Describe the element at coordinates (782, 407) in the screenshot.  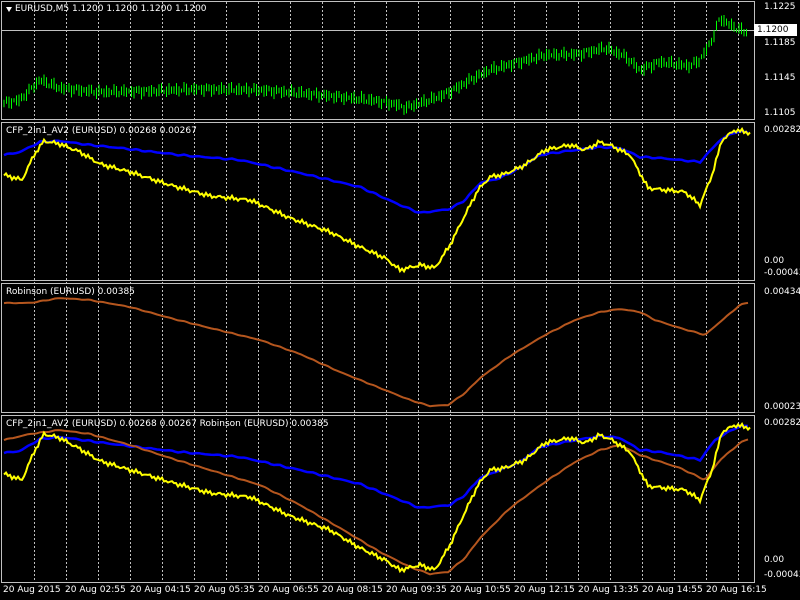
I see `indicator2-axis-bottom: 0.00023` at that location.